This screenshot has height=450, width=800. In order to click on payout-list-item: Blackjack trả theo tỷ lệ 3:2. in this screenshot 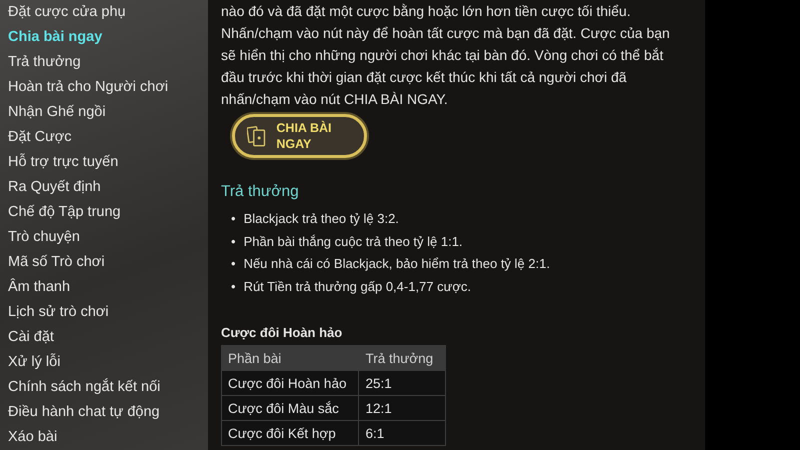, I will do `click(321, 219)`.